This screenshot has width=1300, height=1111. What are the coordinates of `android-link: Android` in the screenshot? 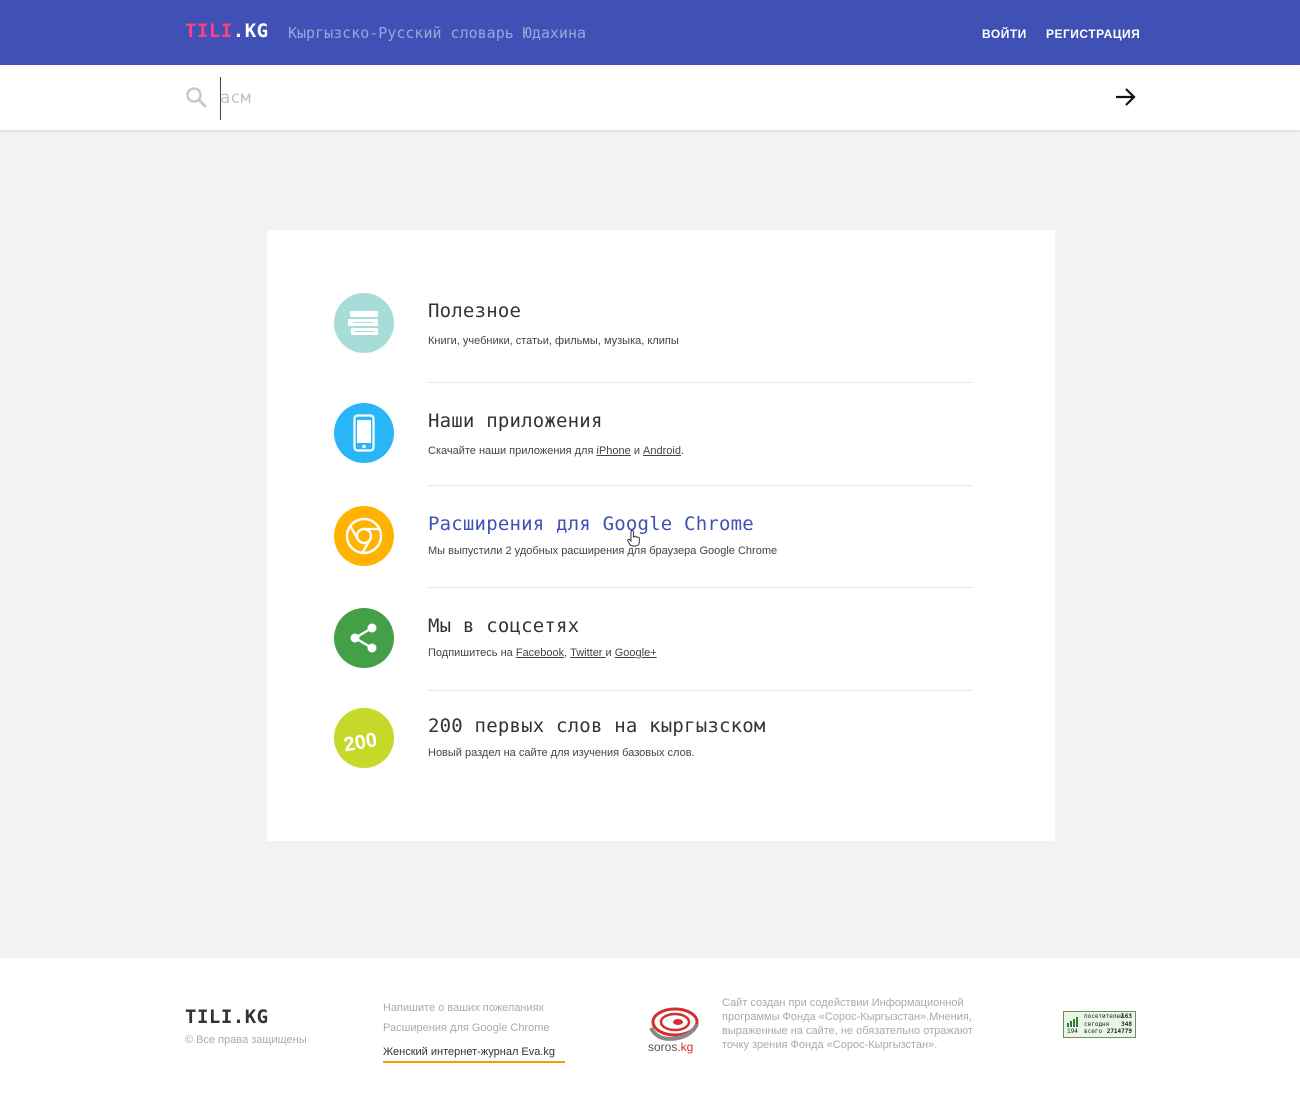 It's located at (662, 451).